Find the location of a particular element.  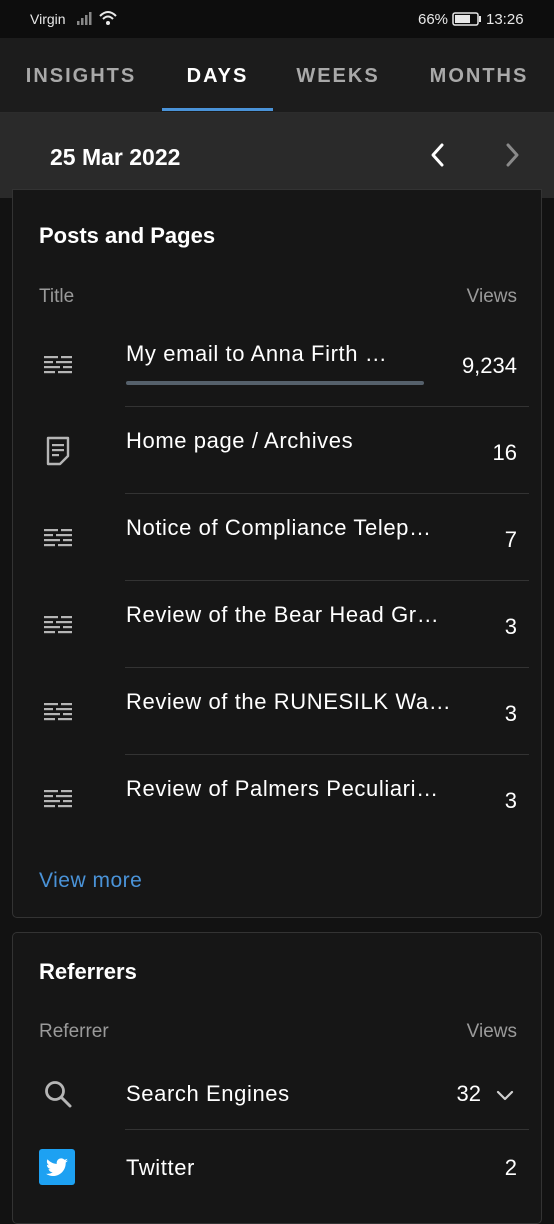

twitter-icon is located at coordinates (57, 1167).